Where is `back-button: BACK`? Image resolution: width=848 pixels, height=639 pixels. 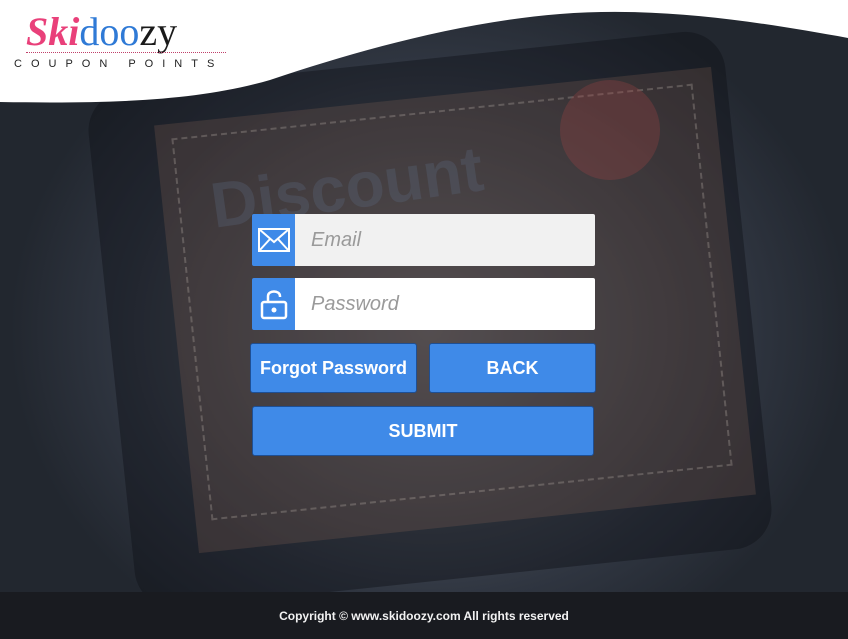 back-button: BACK is located at coordinates (512, 368).